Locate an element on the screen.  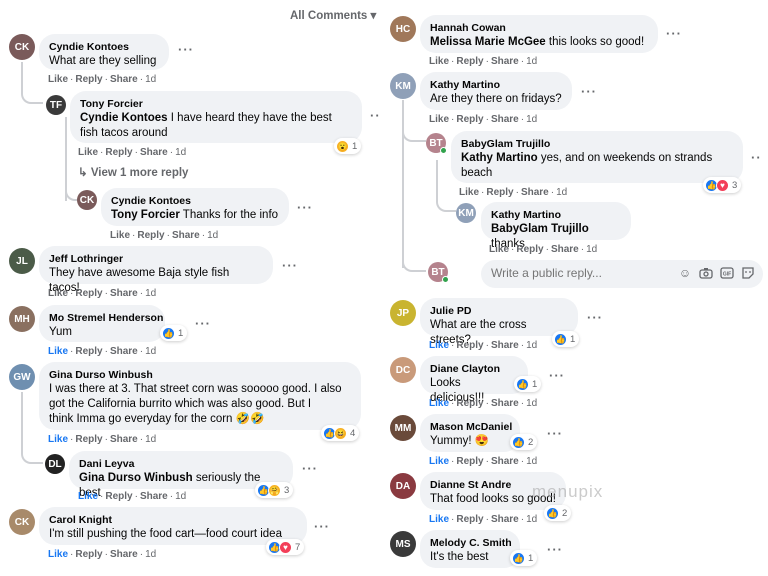
avatar: MH is located at coordinates (22, 319).